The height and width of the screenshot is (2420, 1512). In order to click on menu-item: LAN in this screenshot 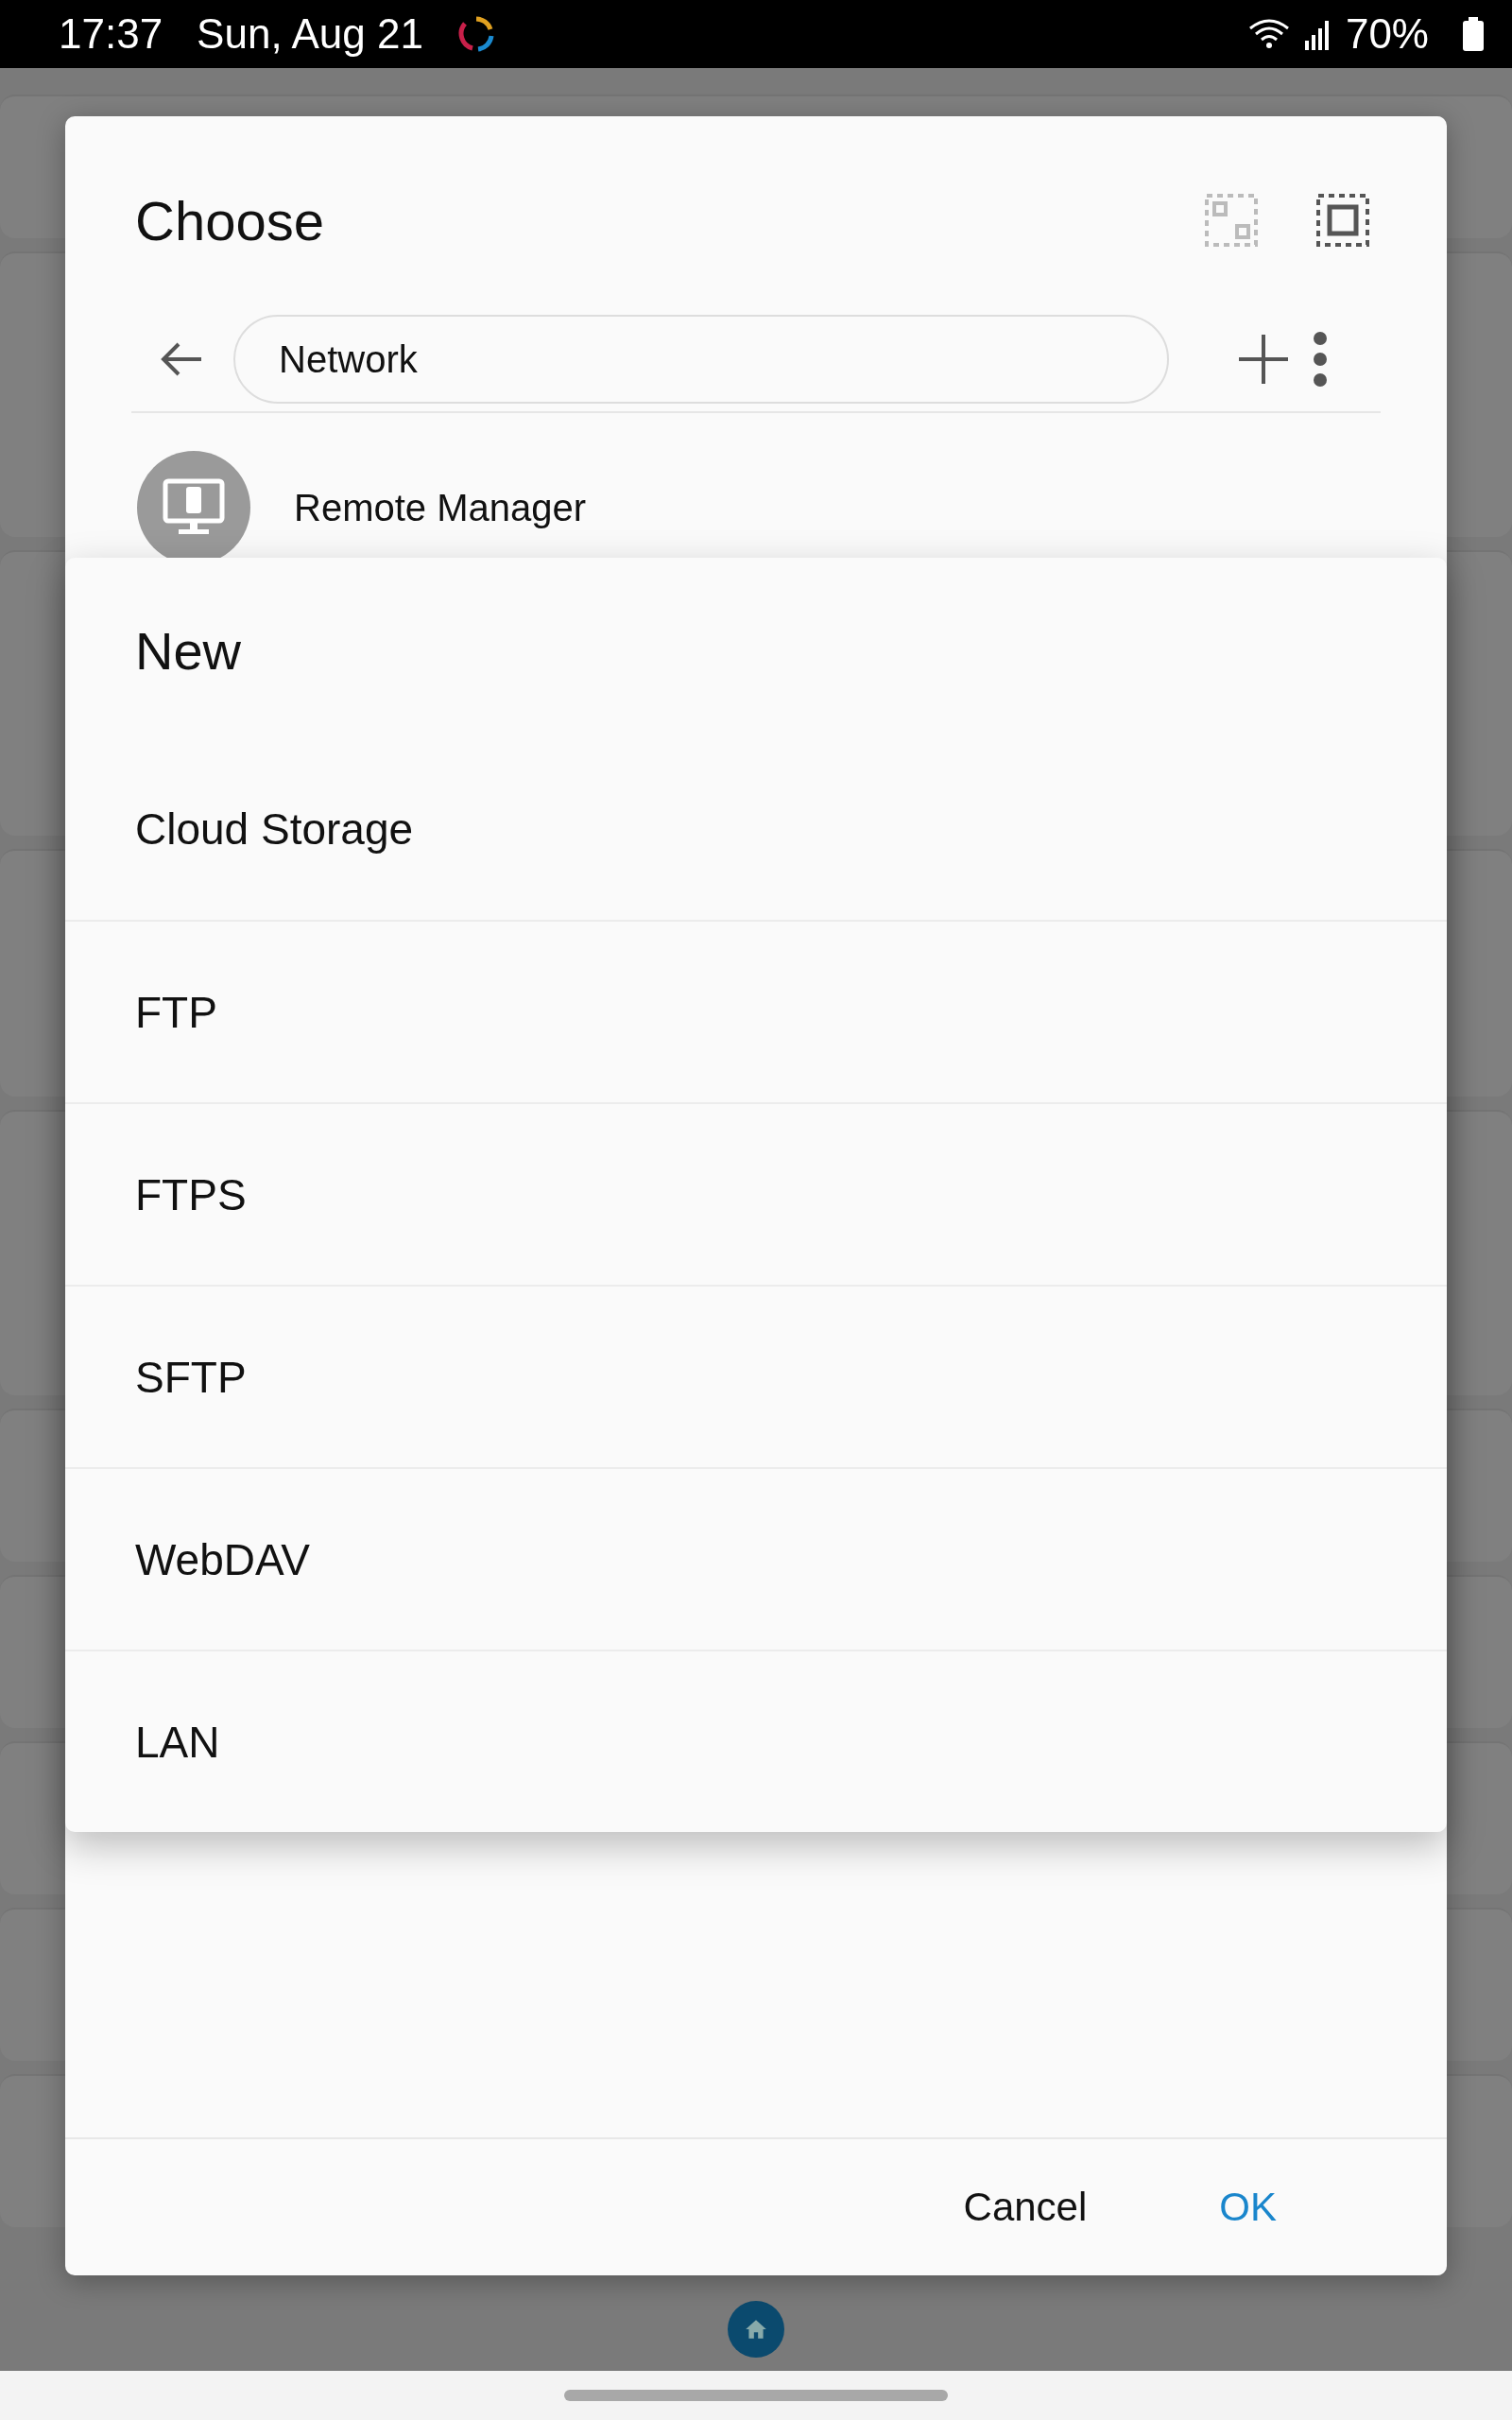, I will do `click(756, 1741)`.